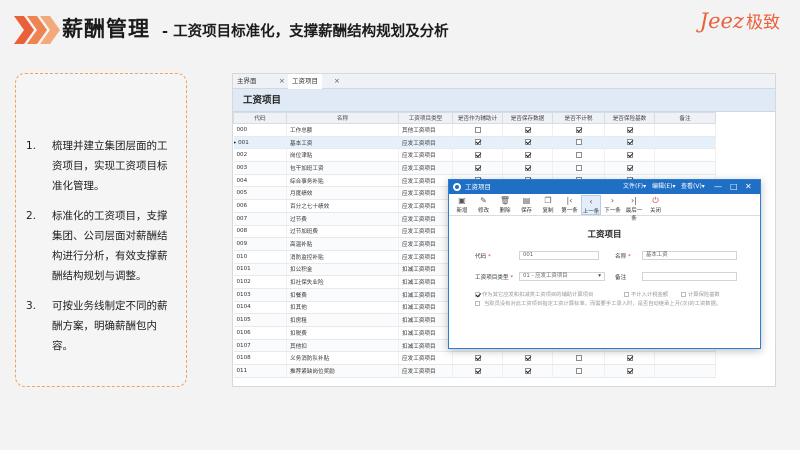 The height and width of the screenshot is (450, 800). I want to click on table-row: 000 工作总额 其他工资项目, so click(474, 130).